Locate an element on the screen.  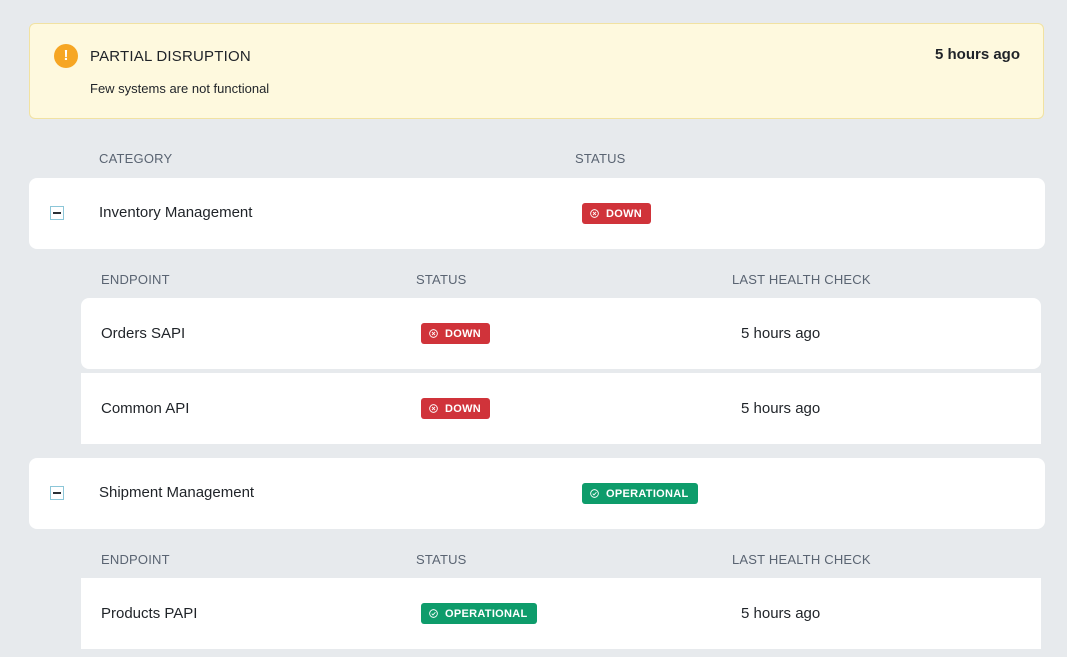
category-name: Shipment Management is located at coordinates (177, 492).